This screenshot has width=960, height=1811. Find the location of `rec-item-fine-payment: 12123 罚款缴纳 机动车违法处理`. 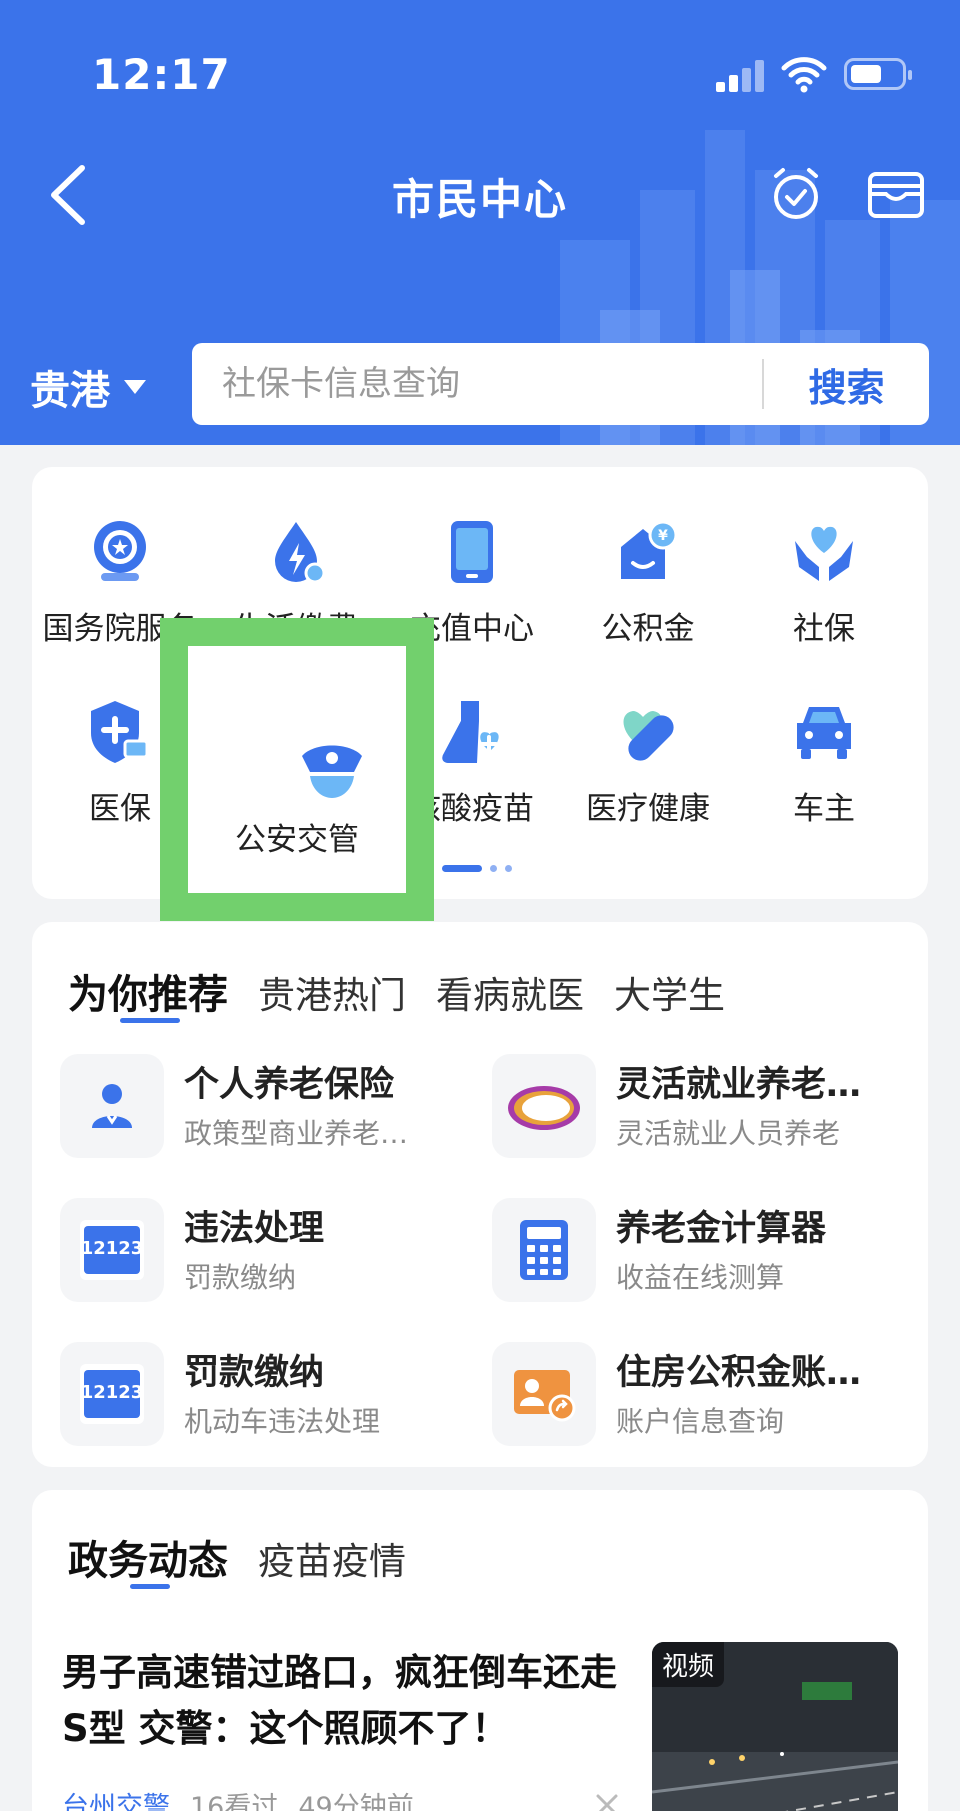

rec-item-fine-payment: 12123 罚款缴纳 机动车违法处理 is located at coordinates (265, 1394).